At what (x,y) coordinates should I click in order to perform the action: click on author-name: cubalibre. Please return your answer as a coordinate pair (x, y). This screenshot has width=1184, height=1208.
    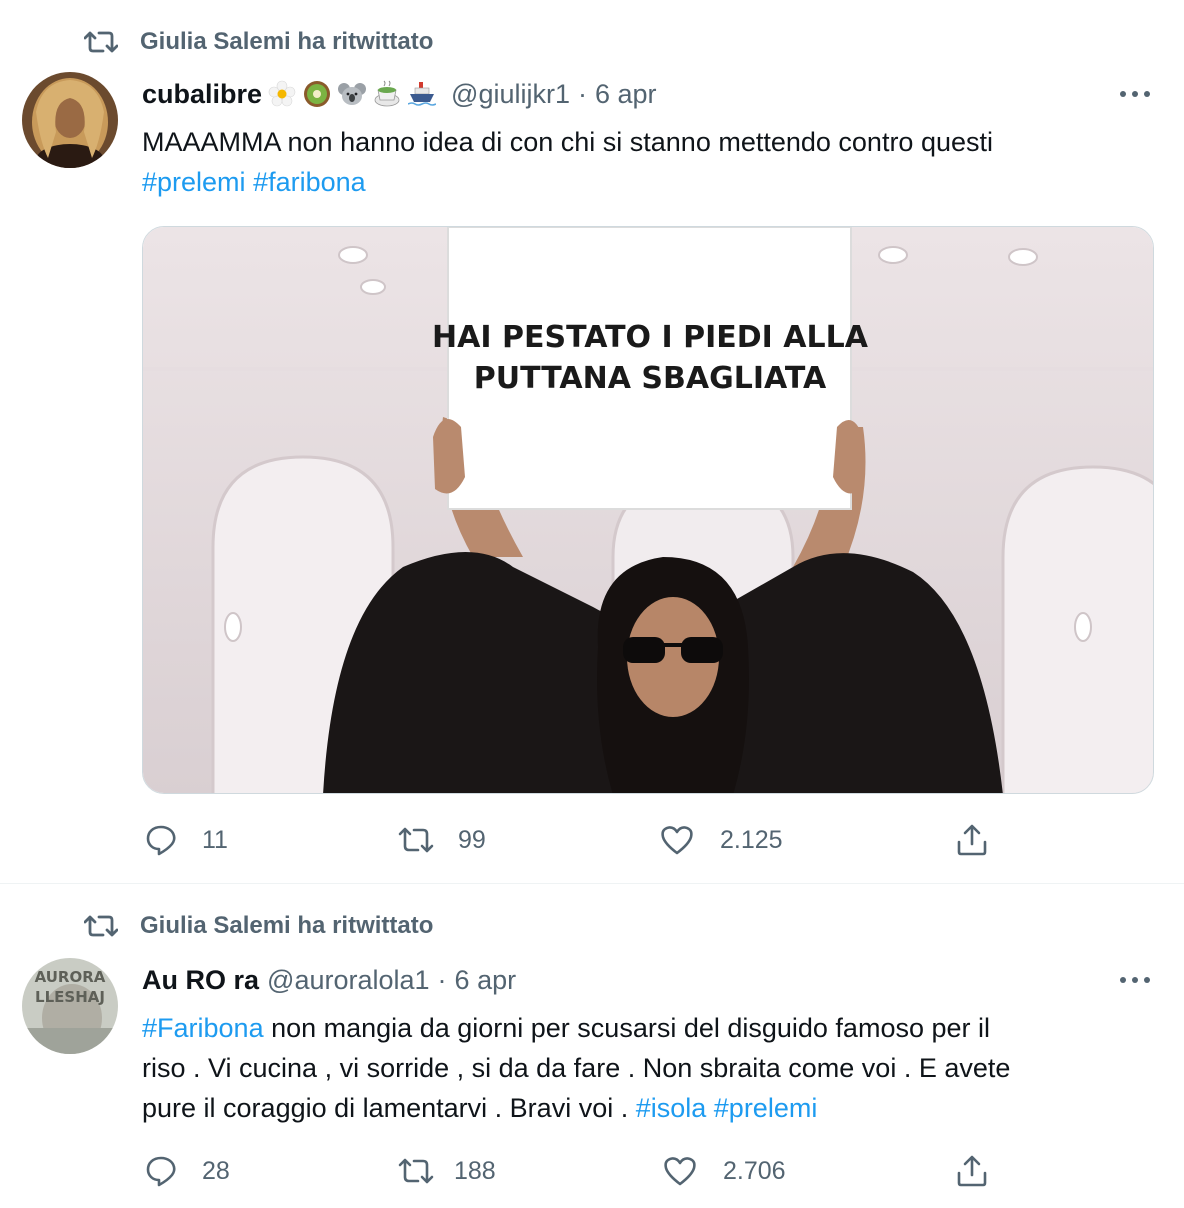
    Looking at the image, I should click on (202, 94).